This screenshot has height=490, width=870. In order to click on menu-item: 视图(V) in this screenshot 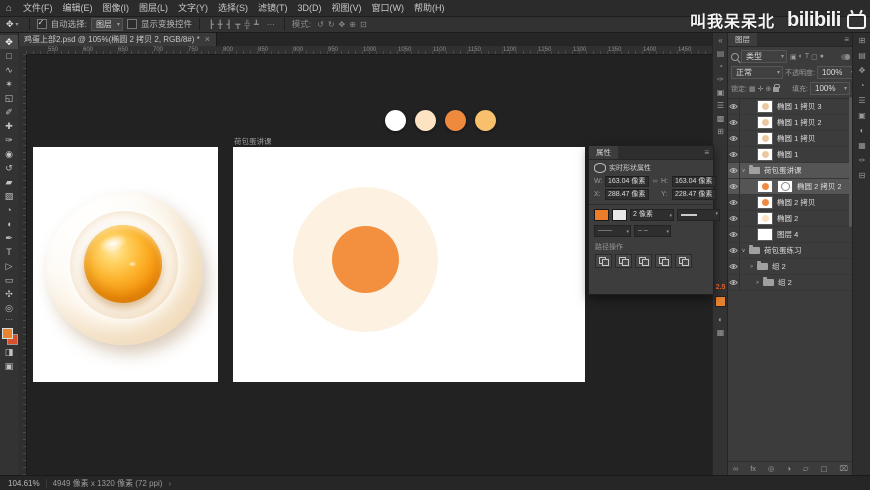, I will do `click(347, 8)`.